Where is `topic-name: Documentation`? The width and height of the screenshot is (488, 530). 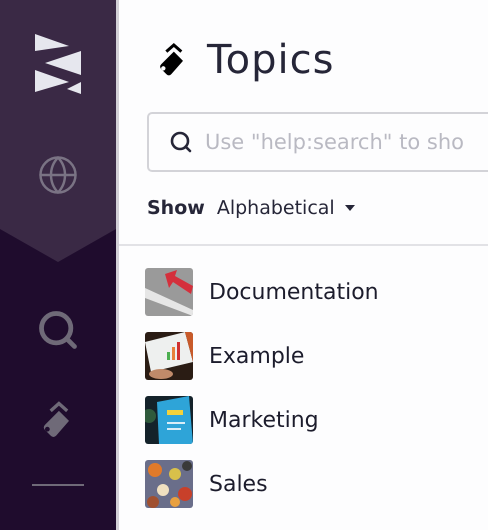 topic-name: Documentation is located at coordinates (294, 292).